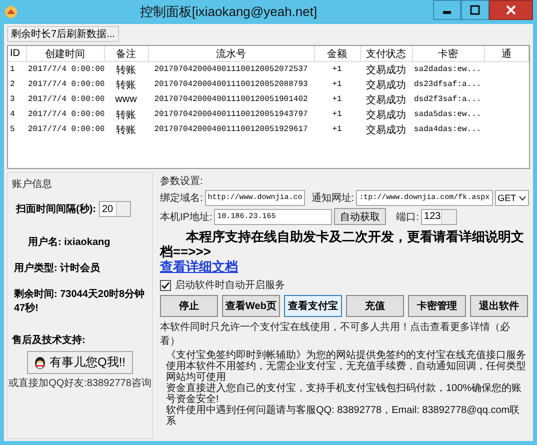  I want to click on column-header: 卡密, so click(448, 54).